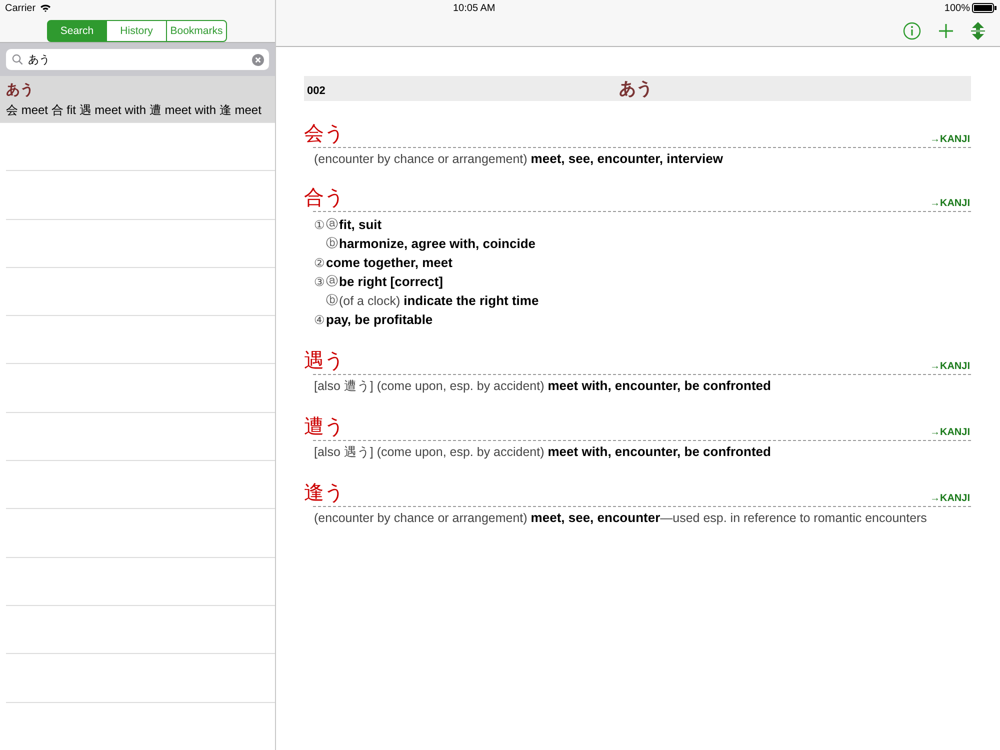  What do you see at coordinates (978, 31) in the screenshot?
I see `up-down-arrows-icon` at bounding box center [978, 31].